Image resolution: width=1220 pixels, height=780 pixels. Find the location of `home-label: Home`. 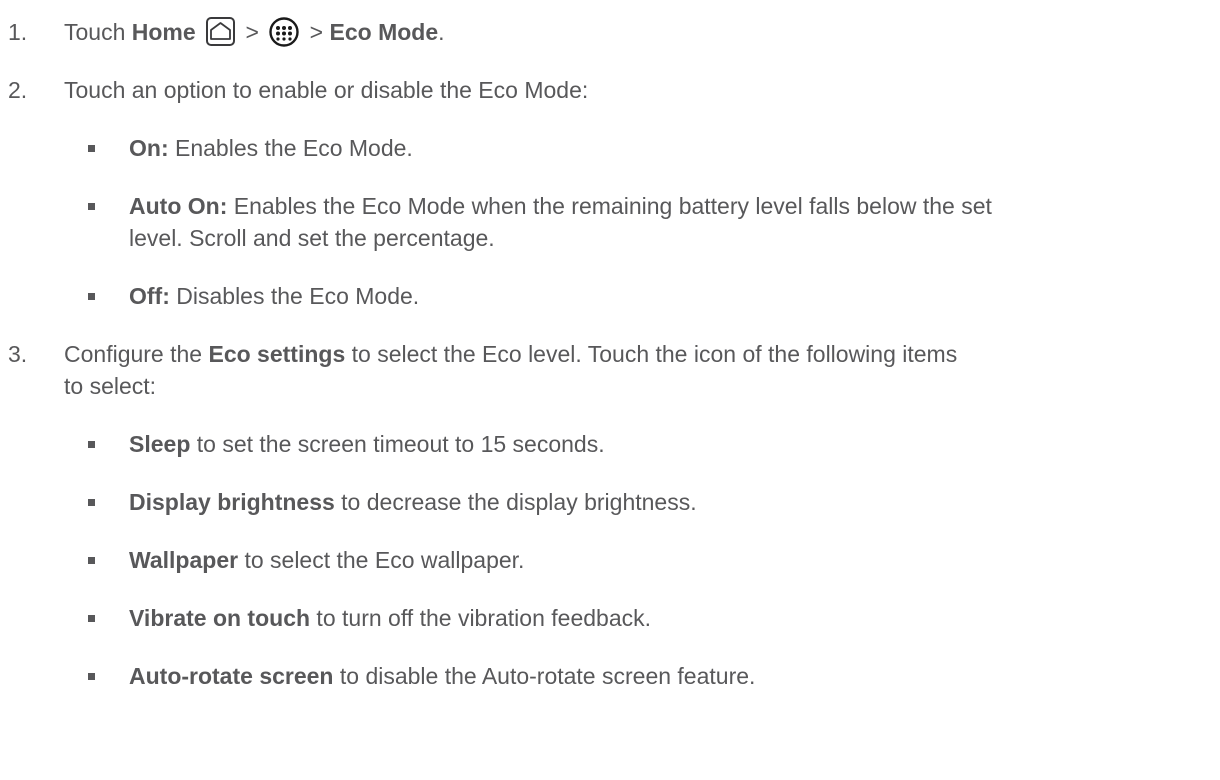

home-label: Home is located at coordinates (163, 32).